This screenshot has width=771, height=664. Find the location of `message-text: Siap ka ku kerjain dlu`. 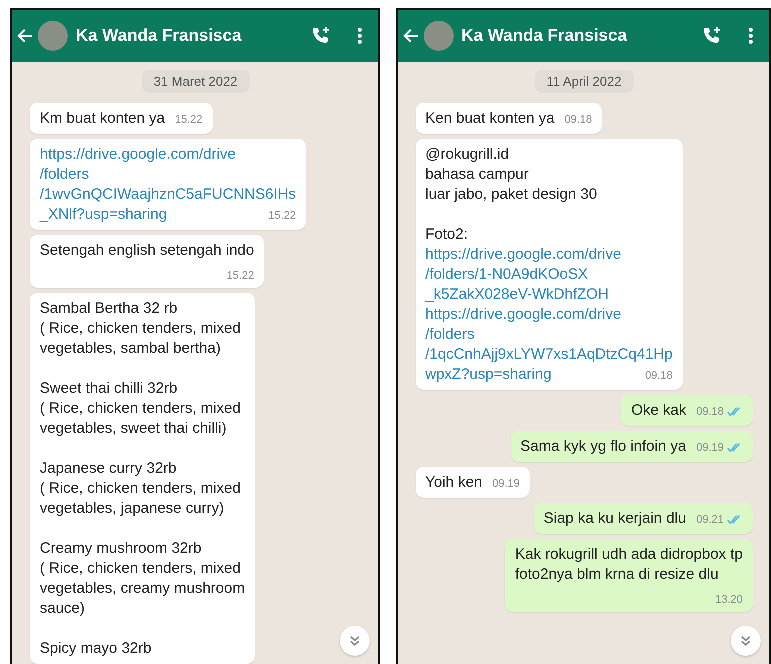

message-text: Siap ka ku kerjain dlu is located at coordinates (615, 518).